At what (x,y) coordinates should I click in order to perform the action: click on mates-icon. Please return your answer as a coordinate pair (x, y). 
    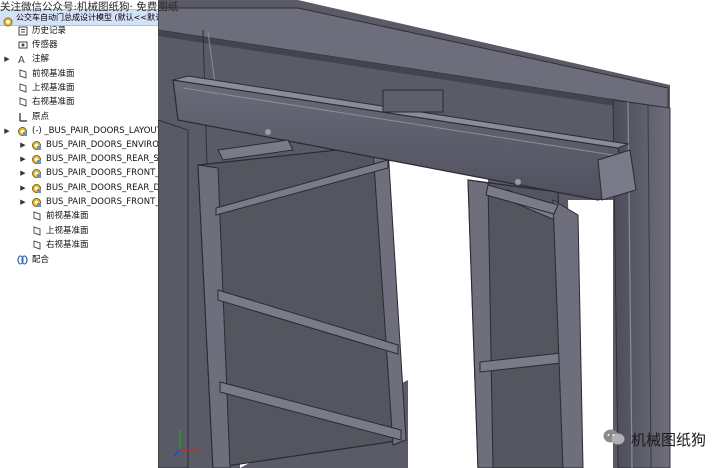
    Looking at the image, I should click on (22, 260).